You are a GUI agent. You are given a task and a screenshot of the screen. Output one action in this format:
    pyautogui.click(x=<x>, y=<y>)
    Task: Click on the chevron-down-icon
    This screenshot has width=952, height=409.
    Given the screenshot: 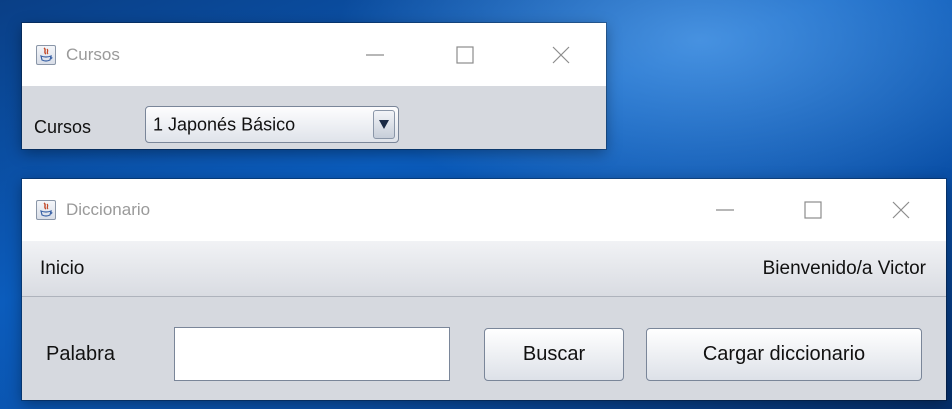 What is the action you would take?
    pyautogui.click(x=384, y=124)
    